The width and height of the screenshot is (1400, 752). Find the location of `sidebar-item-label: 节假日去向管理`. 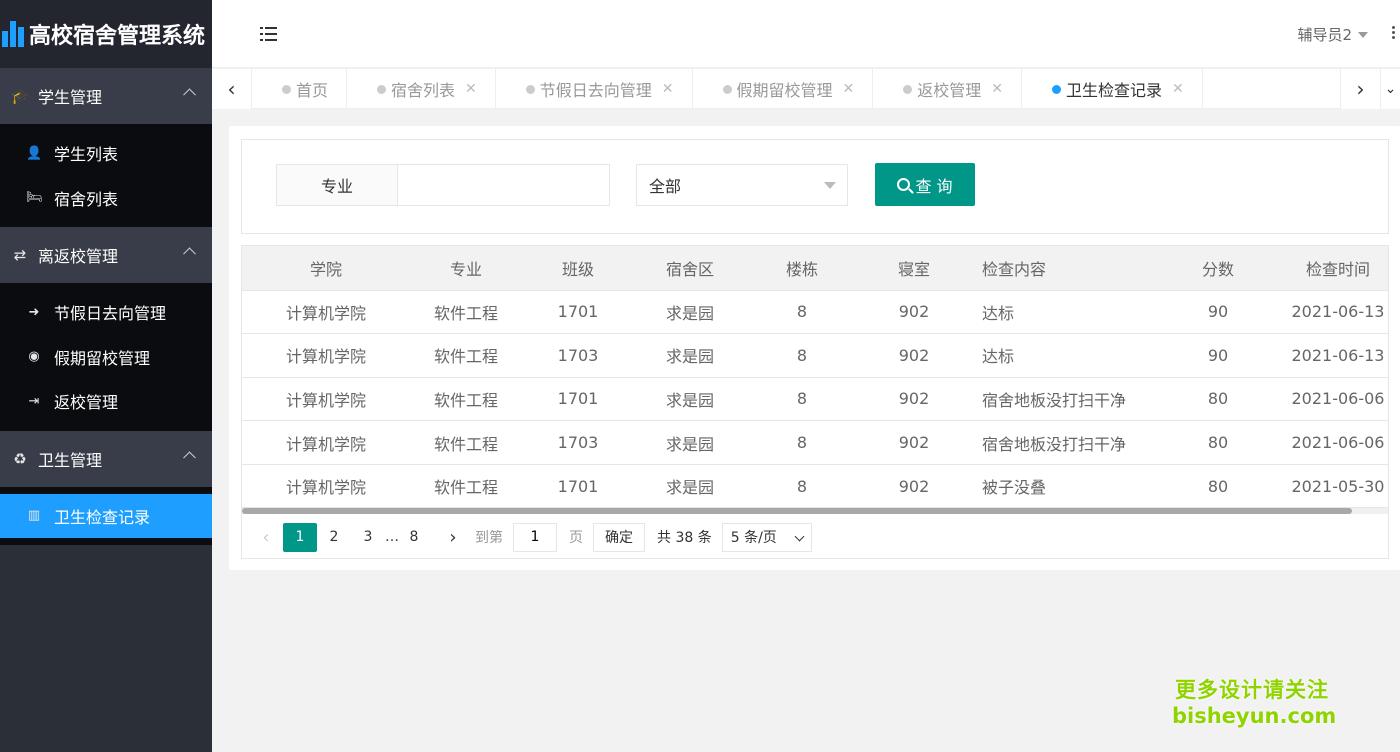

sidebar-item-label: 节假日去向管理 is located at coordinates (110, 314).